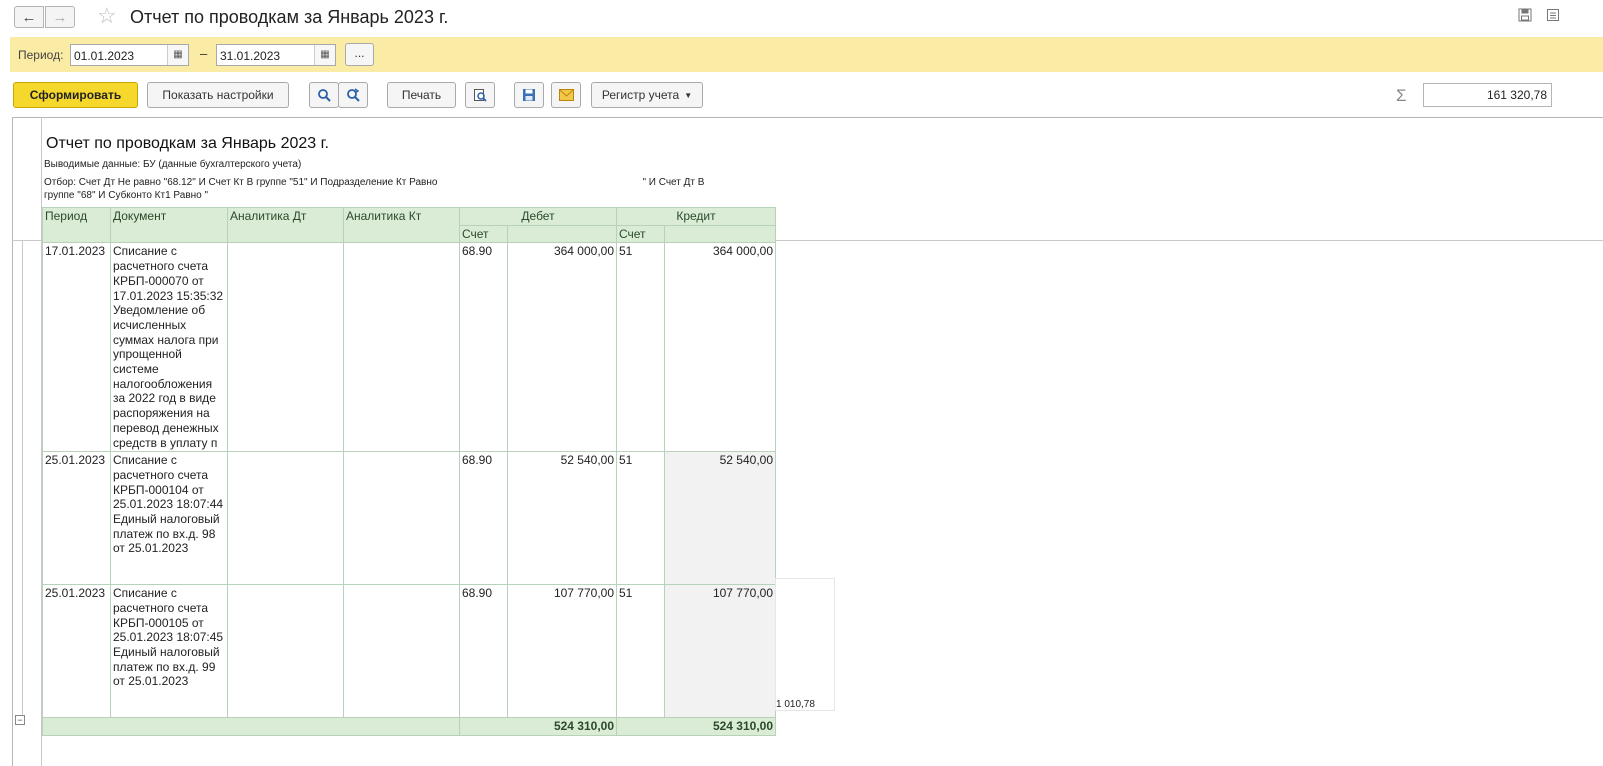  What do you see at coordinates (696, 216) in the screenshot?
I see `header-credit: Кредит` at bounding box center [696, 216].